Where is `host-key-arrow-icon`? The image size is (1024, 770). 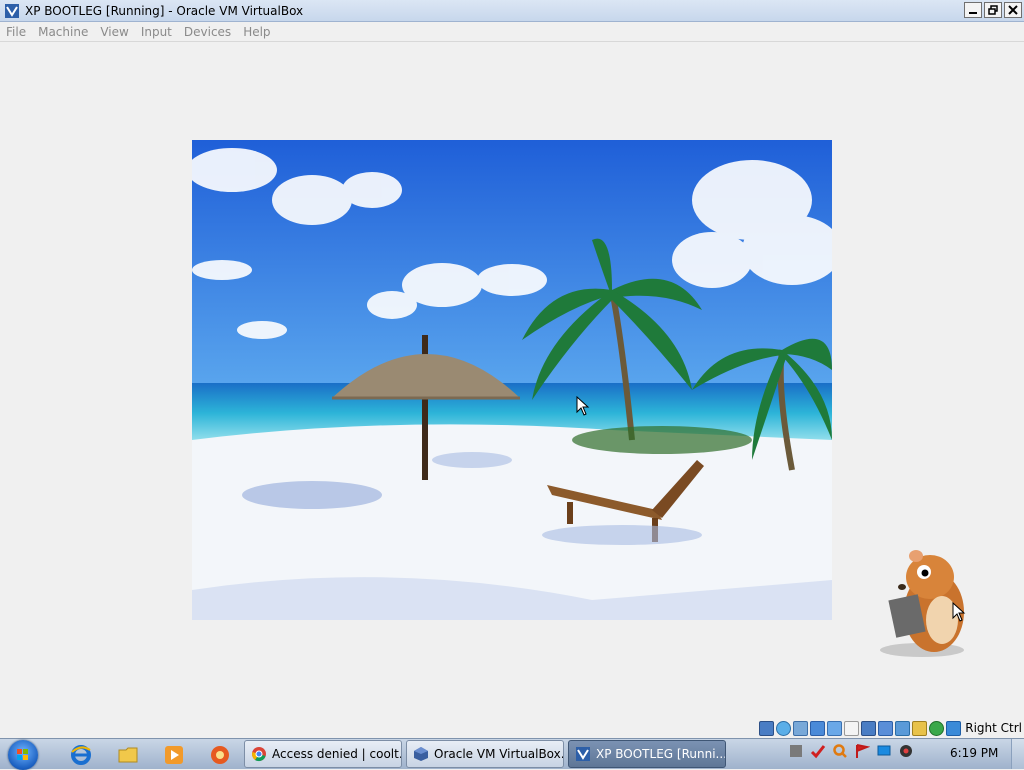
host-key-arrow-icon is located at coordinates (954, 728).